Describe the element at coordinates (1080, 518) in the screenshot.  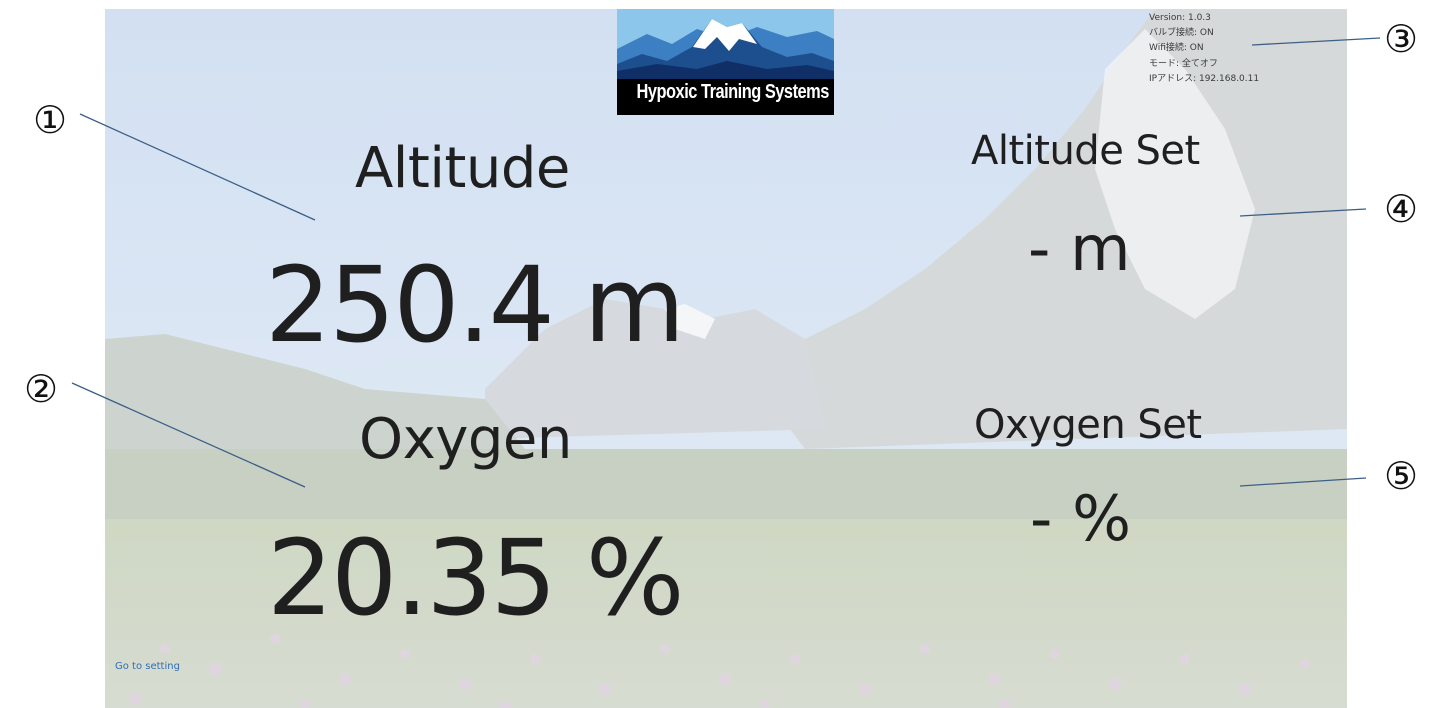
I see `oxygen-set-value: - %` at that location.